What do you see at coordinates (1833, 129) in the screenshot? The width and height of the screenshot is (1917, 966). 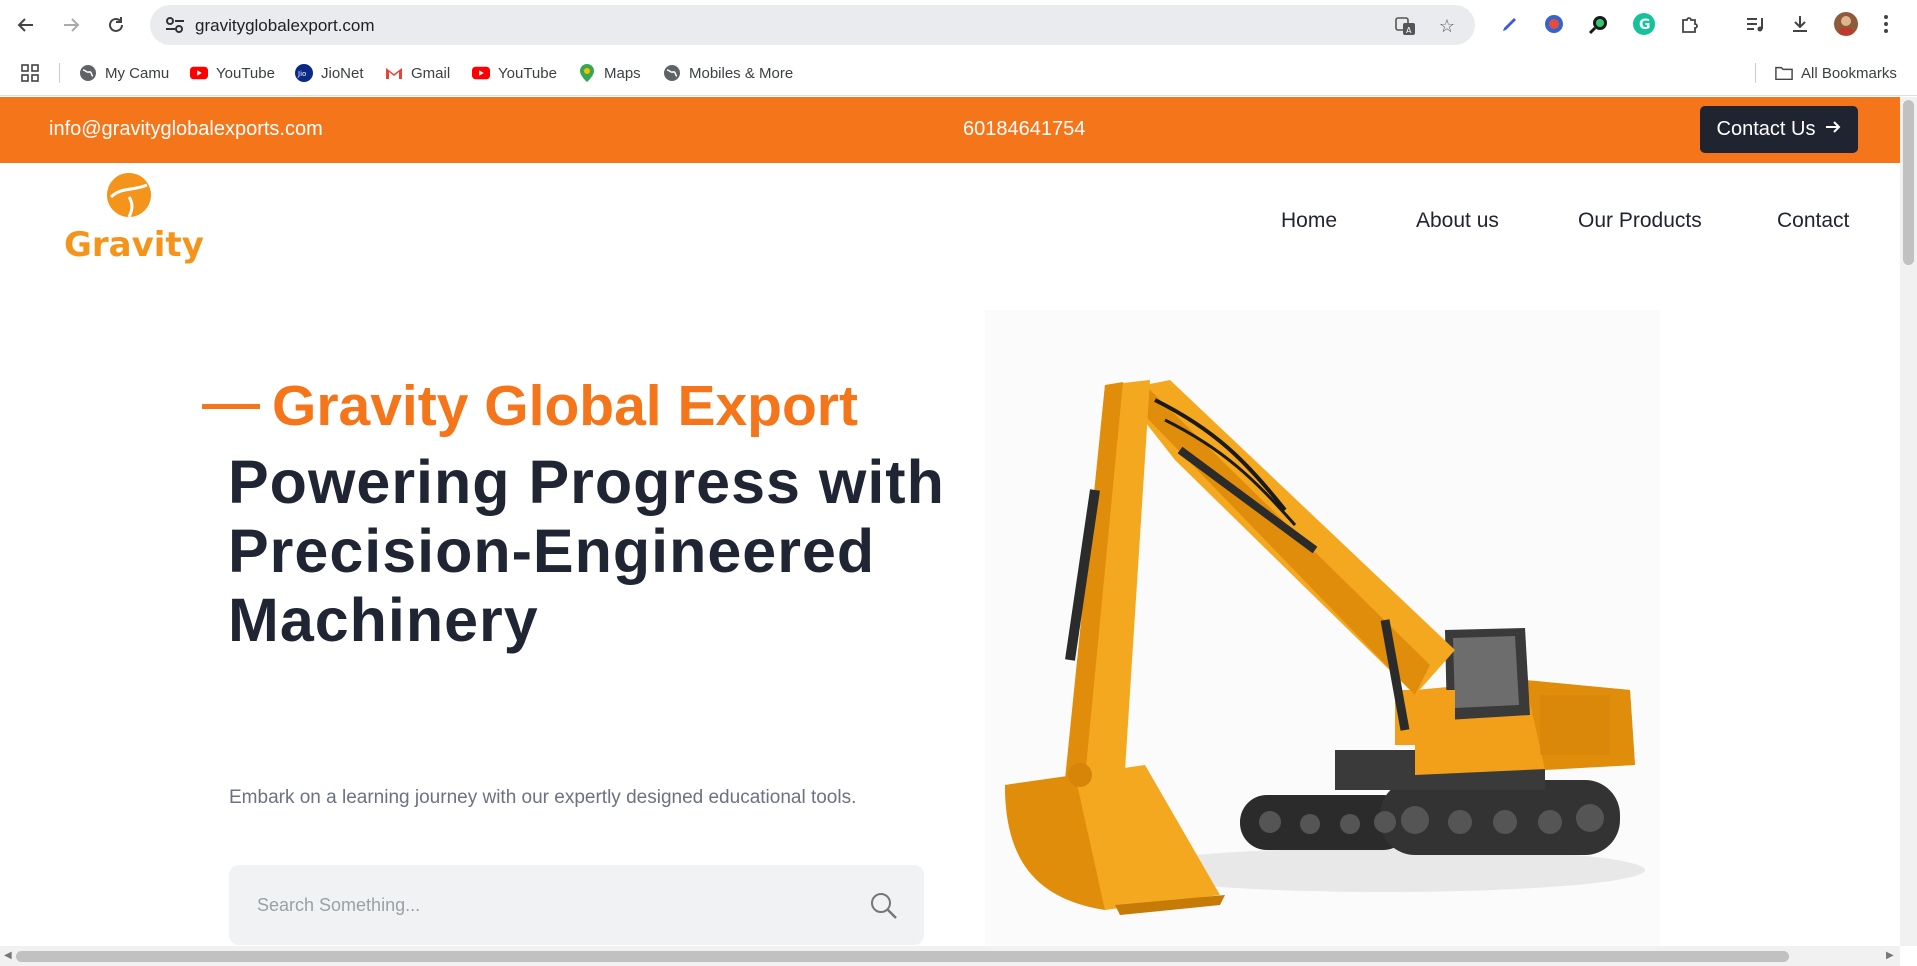 I see `arrow-right-icon` at bounding box center [1833, 129].